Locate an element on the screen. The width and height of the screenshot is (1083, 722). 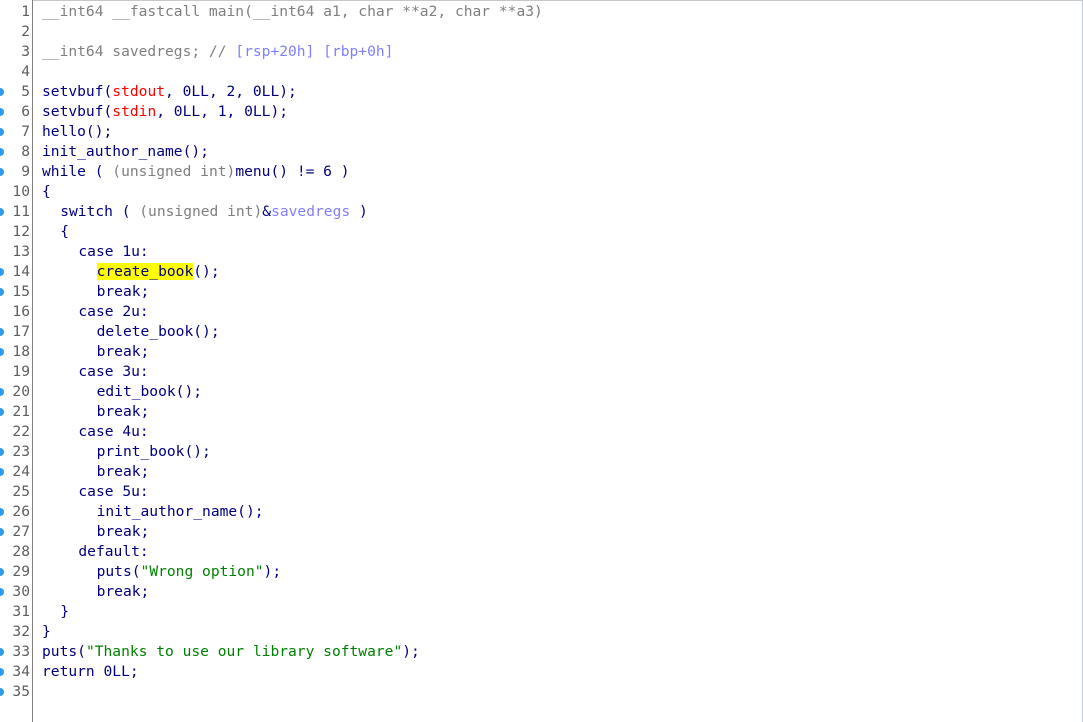
line-code: puts("Wrong option"); is located at coordinates (189, 572).